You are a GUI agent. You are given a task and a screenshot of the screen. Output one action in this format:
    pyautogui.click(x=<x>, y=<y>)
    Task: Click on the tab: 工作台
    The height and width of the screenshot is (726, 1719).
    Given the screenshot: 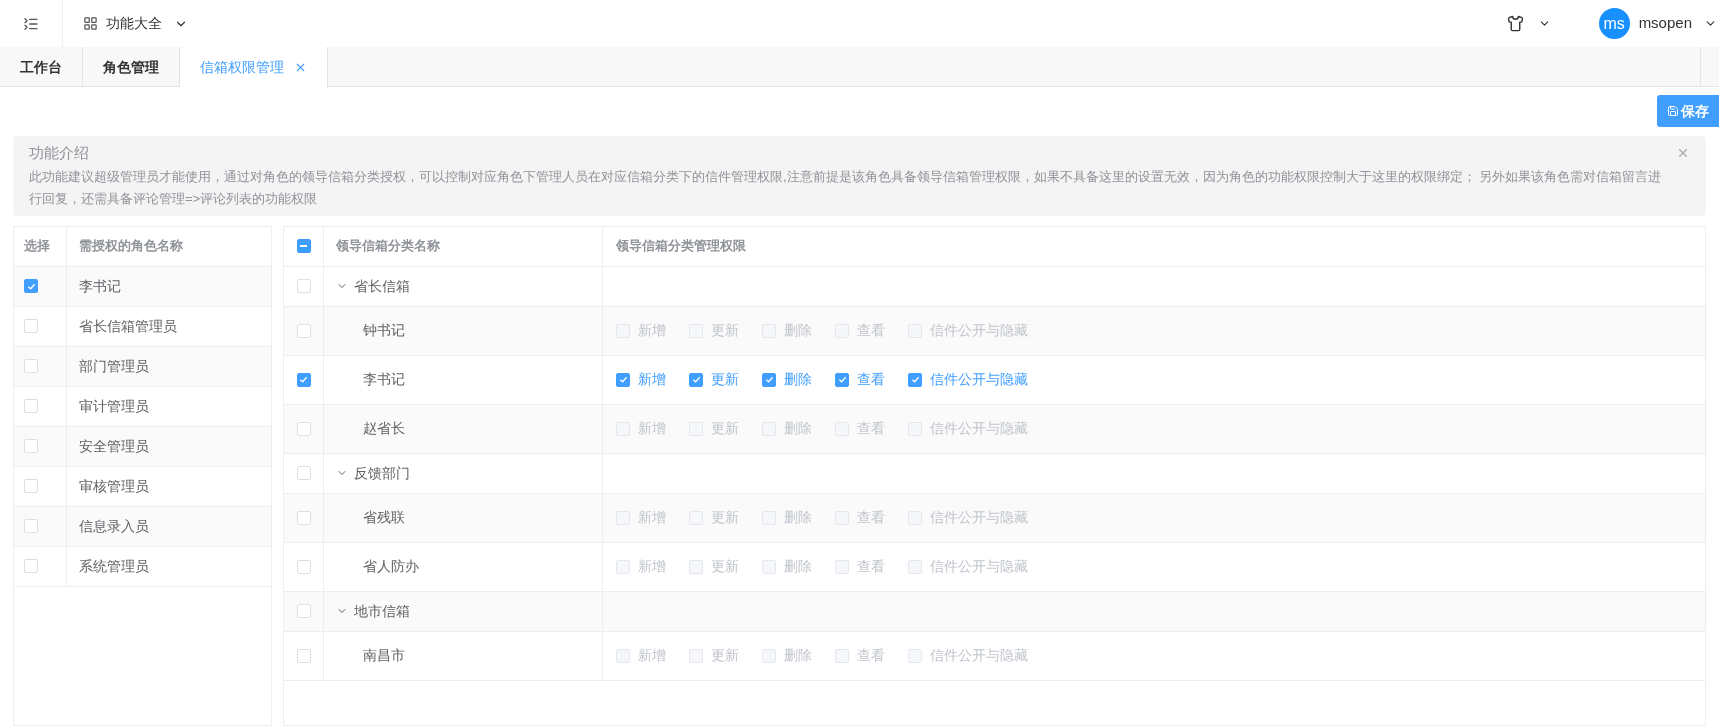 What is the action you would take?
    pyautogui.click(x=41, y=67)
    